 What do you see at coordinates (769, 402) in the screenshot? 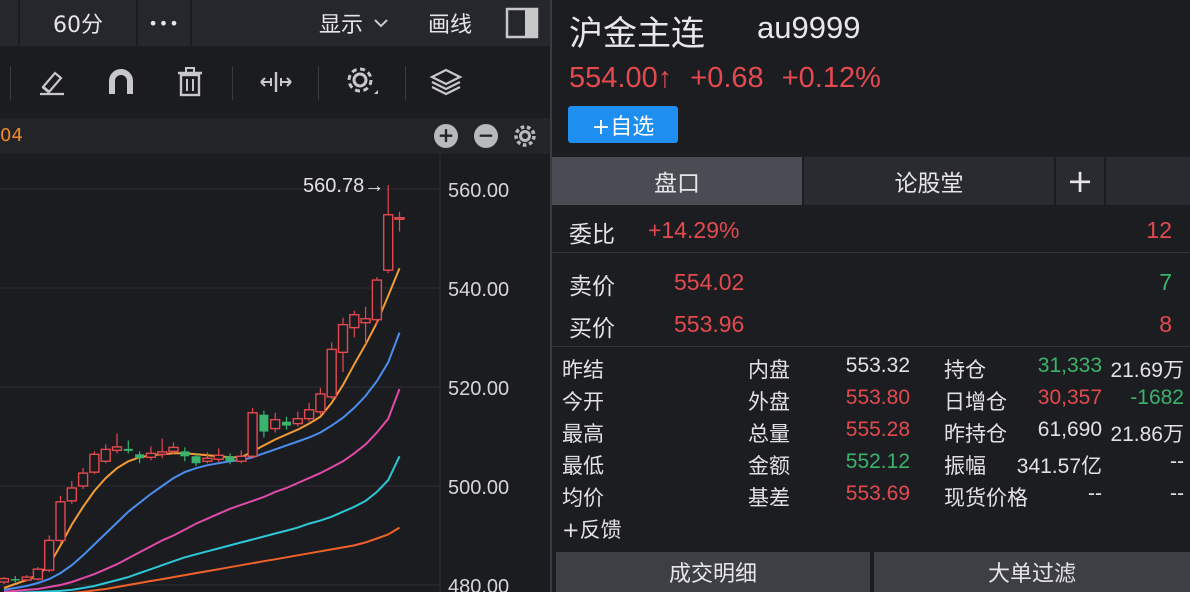
I see `stat-label: 外盘` at bounding box center [769, 402].